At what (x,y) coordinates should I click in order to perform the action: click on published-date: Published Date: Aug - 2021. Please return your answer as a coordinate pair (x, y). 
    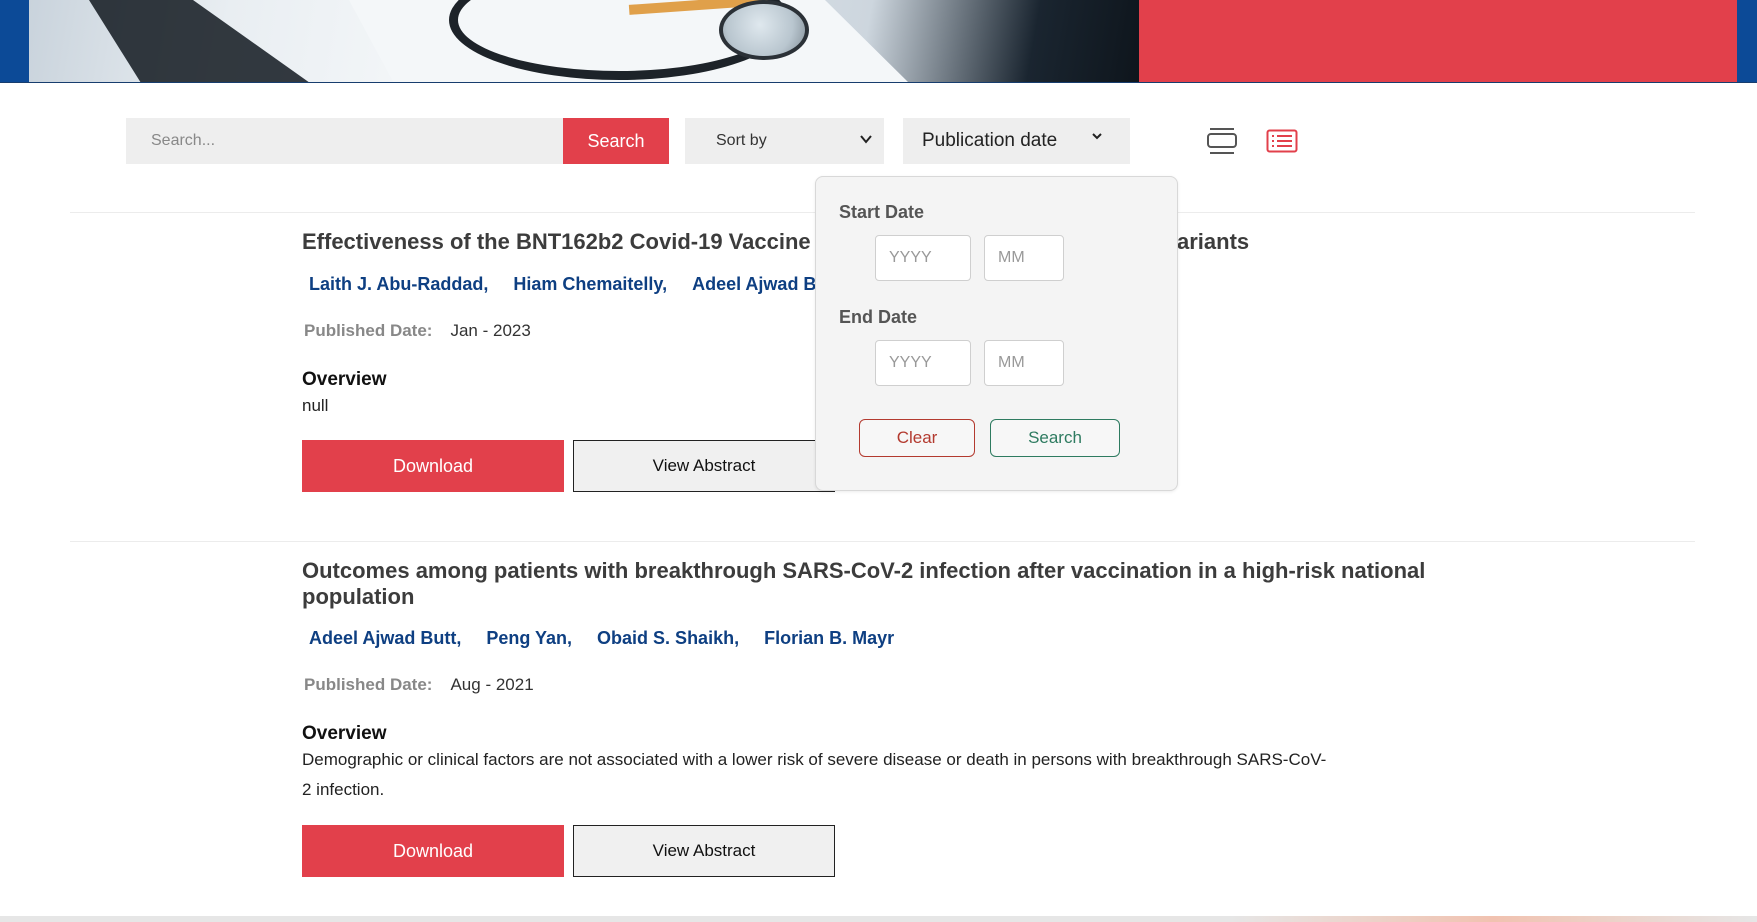
    Looking at the image, I should click on (419, 685).